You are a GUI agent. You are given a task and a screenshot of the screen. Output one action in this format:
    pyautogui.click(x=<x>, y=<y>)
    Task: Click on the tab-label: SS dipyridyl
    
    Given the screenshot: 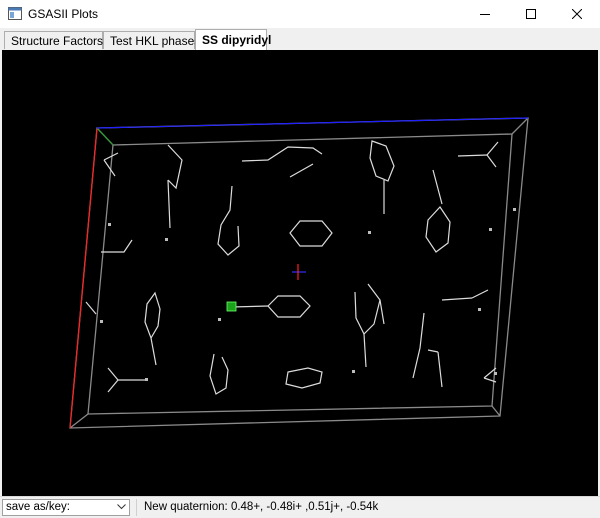 What is the action you would take?
    pyautogui.click(x=237, y=40)
    